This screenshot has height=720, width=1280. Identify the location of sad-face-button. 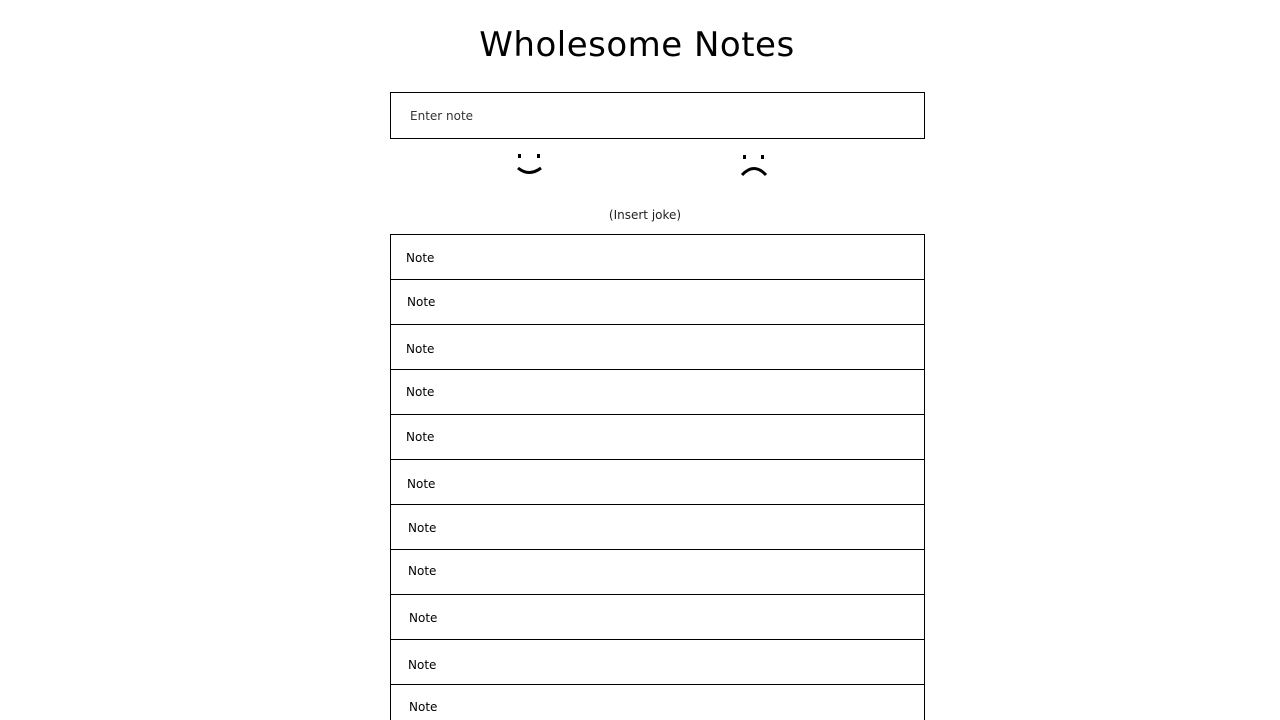
(755, 165).